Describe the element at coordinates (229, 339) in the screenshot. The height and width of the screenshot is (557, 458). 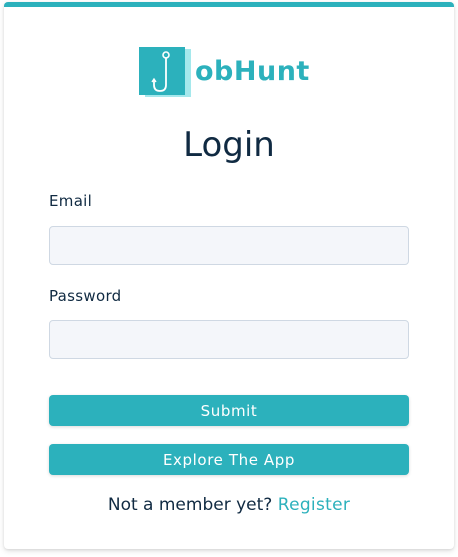
I see `password-field` at that location.